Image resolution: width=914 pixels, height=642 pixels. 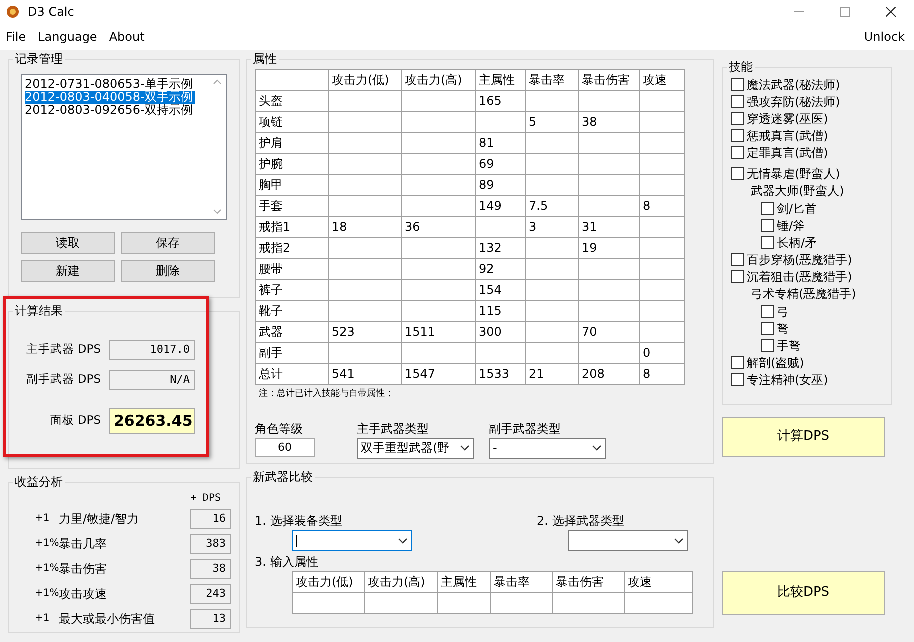 What do you see at coordinates (168, 243) in the screenshot?
I see `record-button: 保存` at bounding box center [168, 243].